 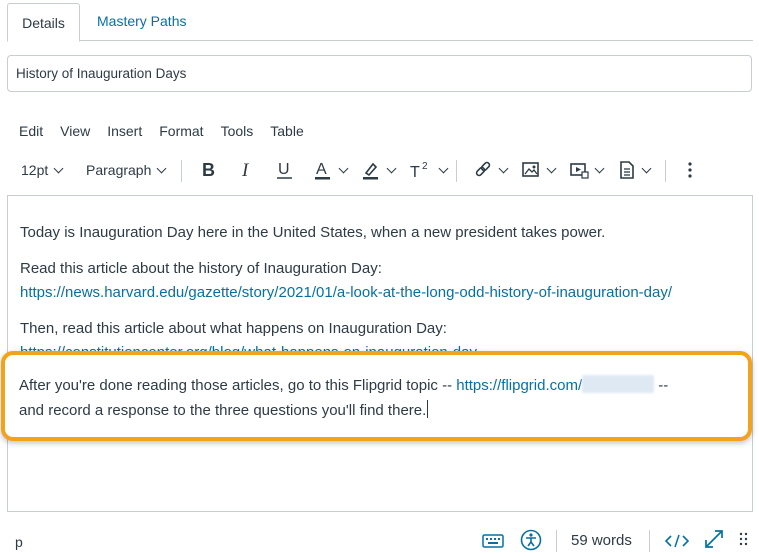 What do you see at coordinates (618, 384) in the screenshot?
I see `redacted-topic-code` at bounding box center [618, 384].